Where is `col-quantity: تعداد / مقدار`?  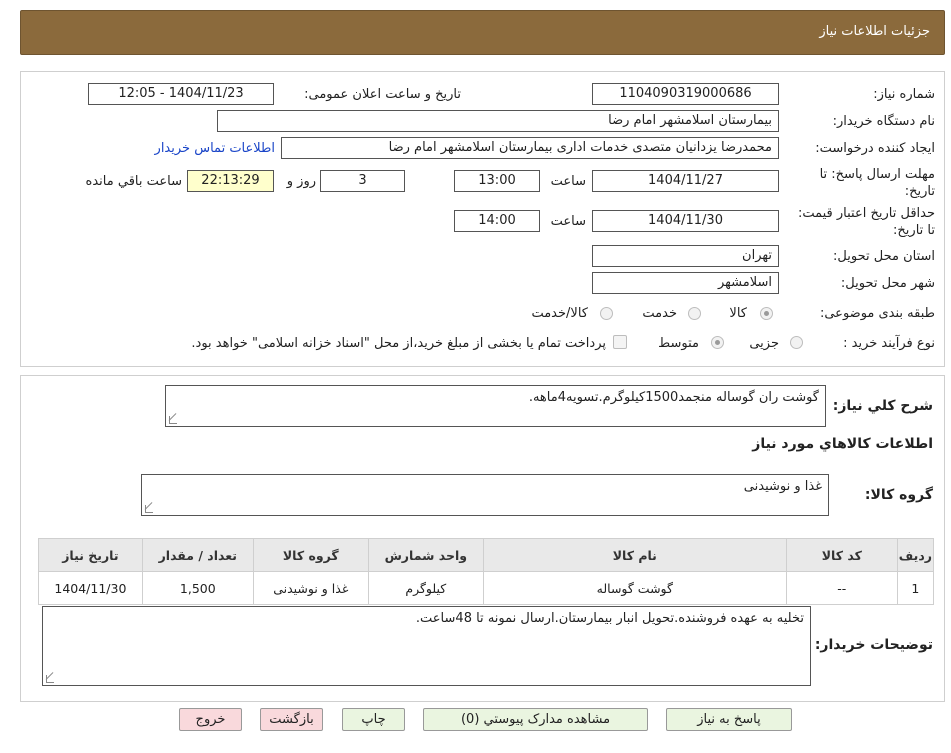
col-quantity: تعداد / مقدار is located at coordinates (197, 555).